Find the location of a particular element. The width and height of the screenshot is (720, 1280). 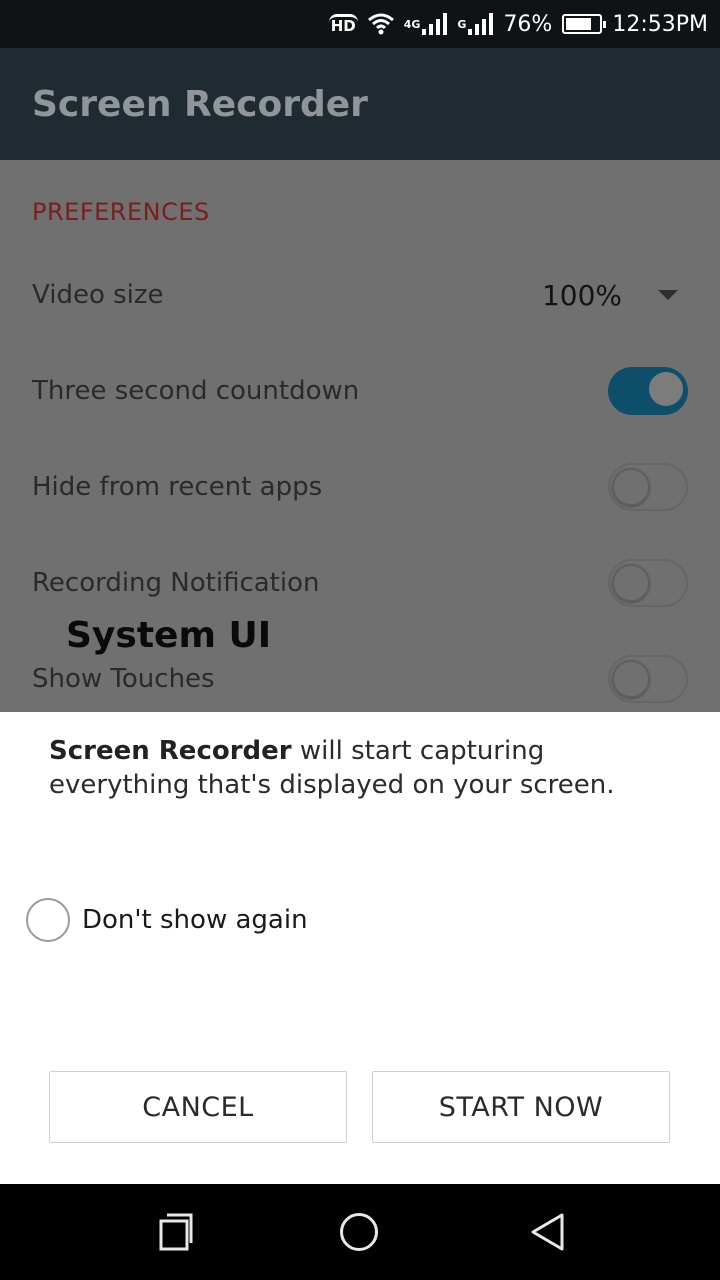

navigation-bar is located at coordinates (360, 1232).